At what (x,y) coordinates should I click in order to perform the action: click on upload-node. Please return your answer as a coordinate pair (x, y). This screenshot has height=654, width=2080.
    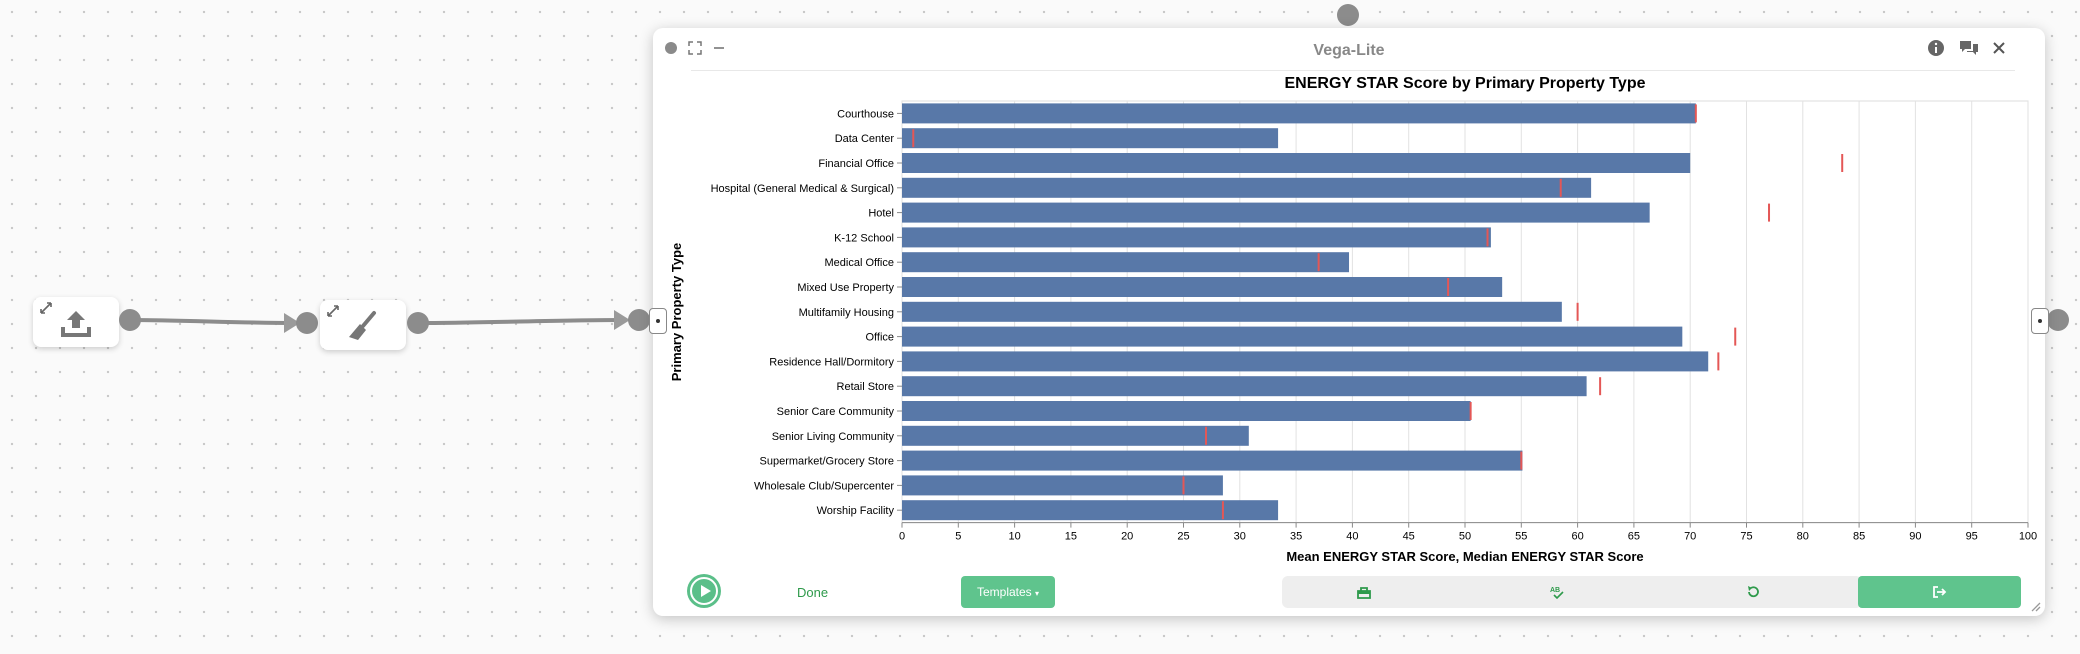
    Looking at the image, I should click on (76, 322).